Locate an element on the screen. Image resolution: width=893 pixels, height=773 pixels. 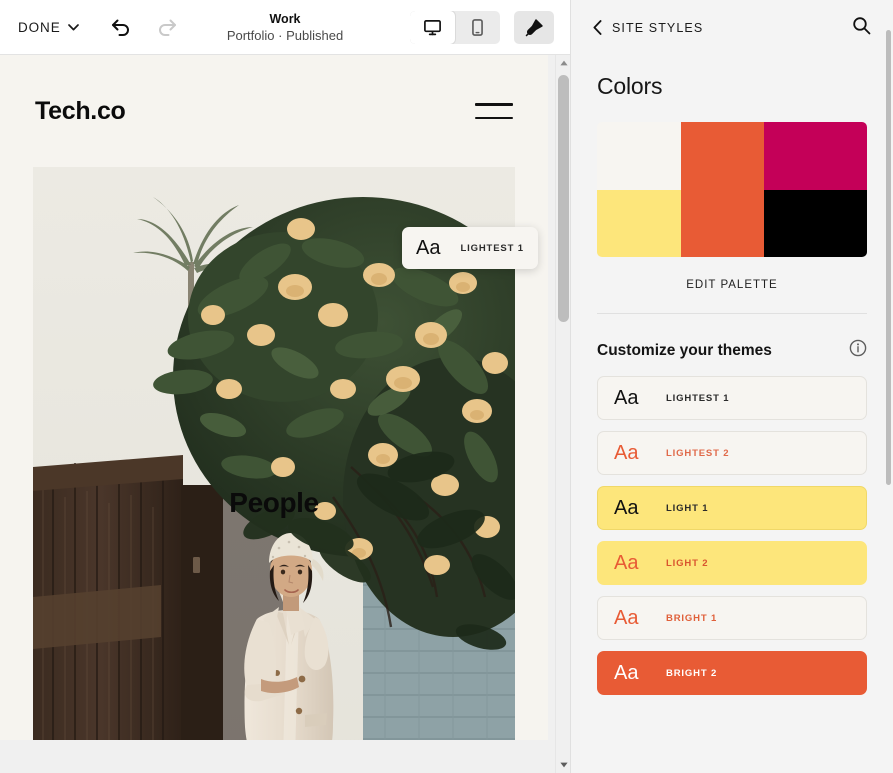
desktop-icon is located at coordinates (432, 27).